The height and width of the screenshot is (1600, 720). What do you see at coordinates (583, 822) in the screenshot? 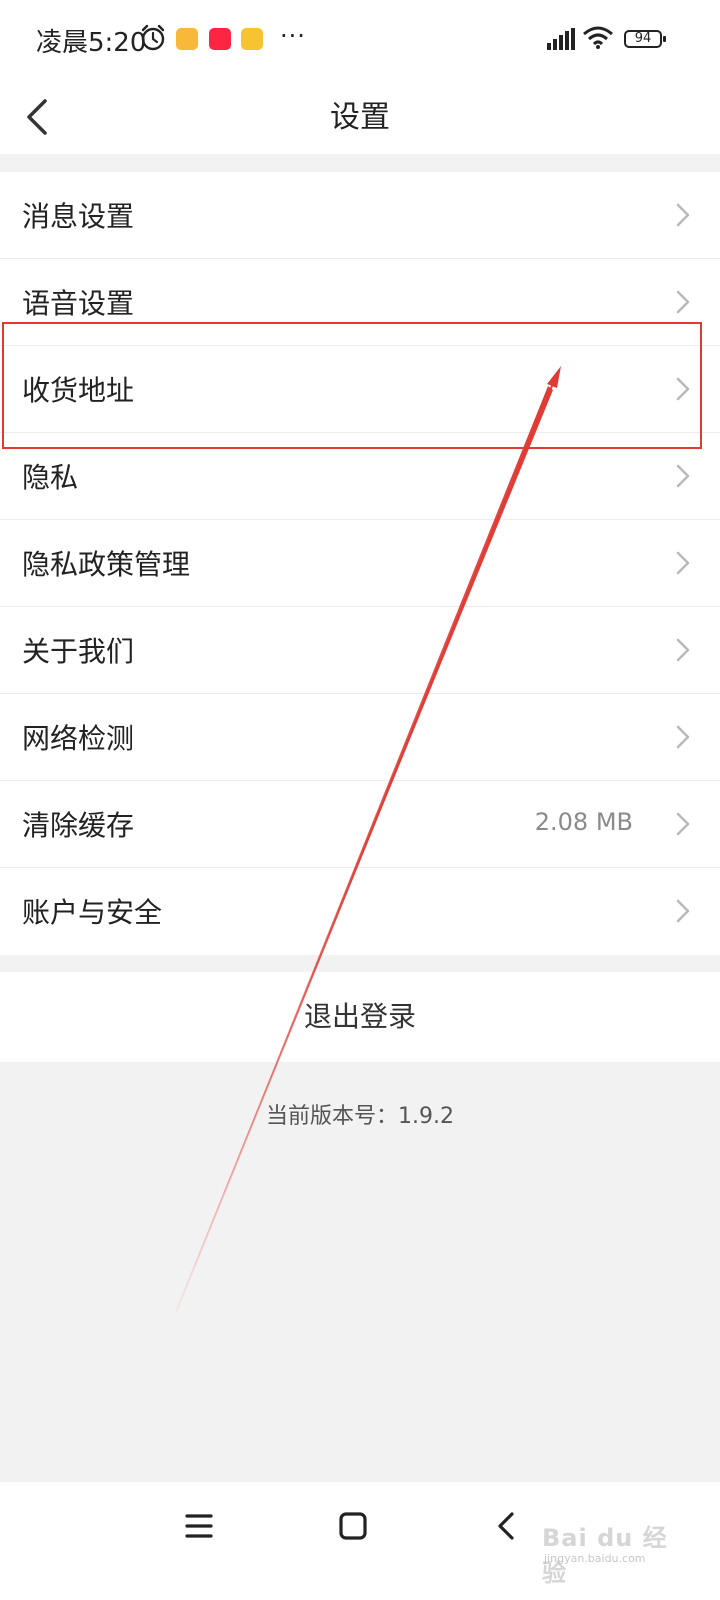
I see `cache-size-value: 2.08 MB` at bounding box center [583, 822].